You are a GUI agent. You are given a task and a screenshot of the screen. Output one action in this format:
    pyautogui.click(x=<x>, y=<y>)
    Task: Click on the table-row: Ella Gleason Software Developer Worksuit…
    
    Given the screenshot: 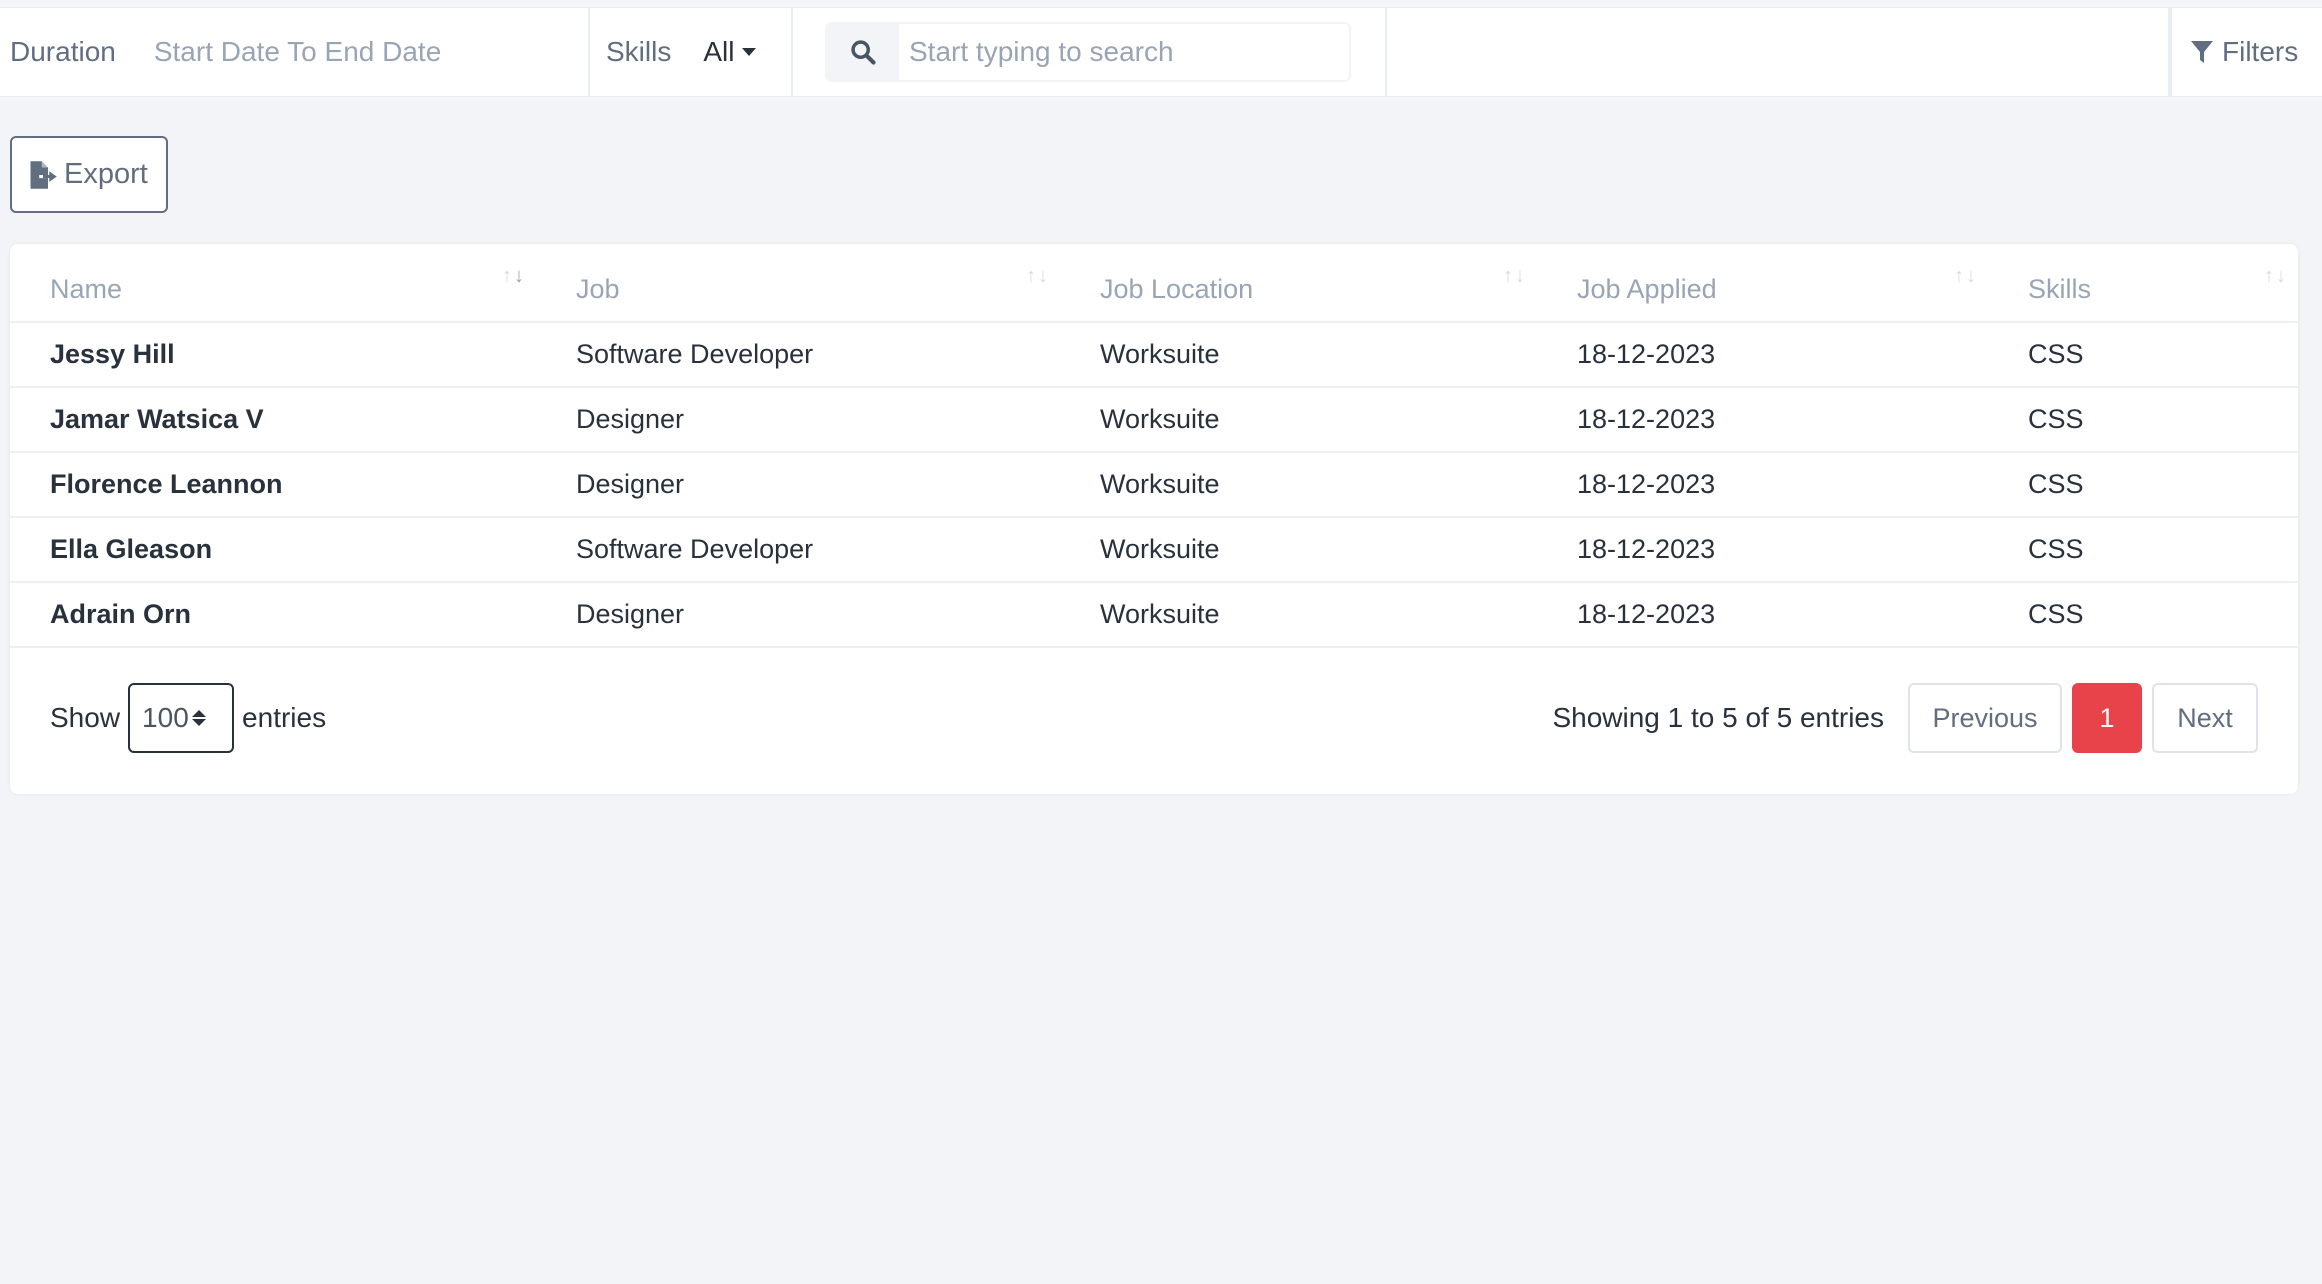 What is the action you would take?
    pyautogui.click(x=1154, y=550)
    